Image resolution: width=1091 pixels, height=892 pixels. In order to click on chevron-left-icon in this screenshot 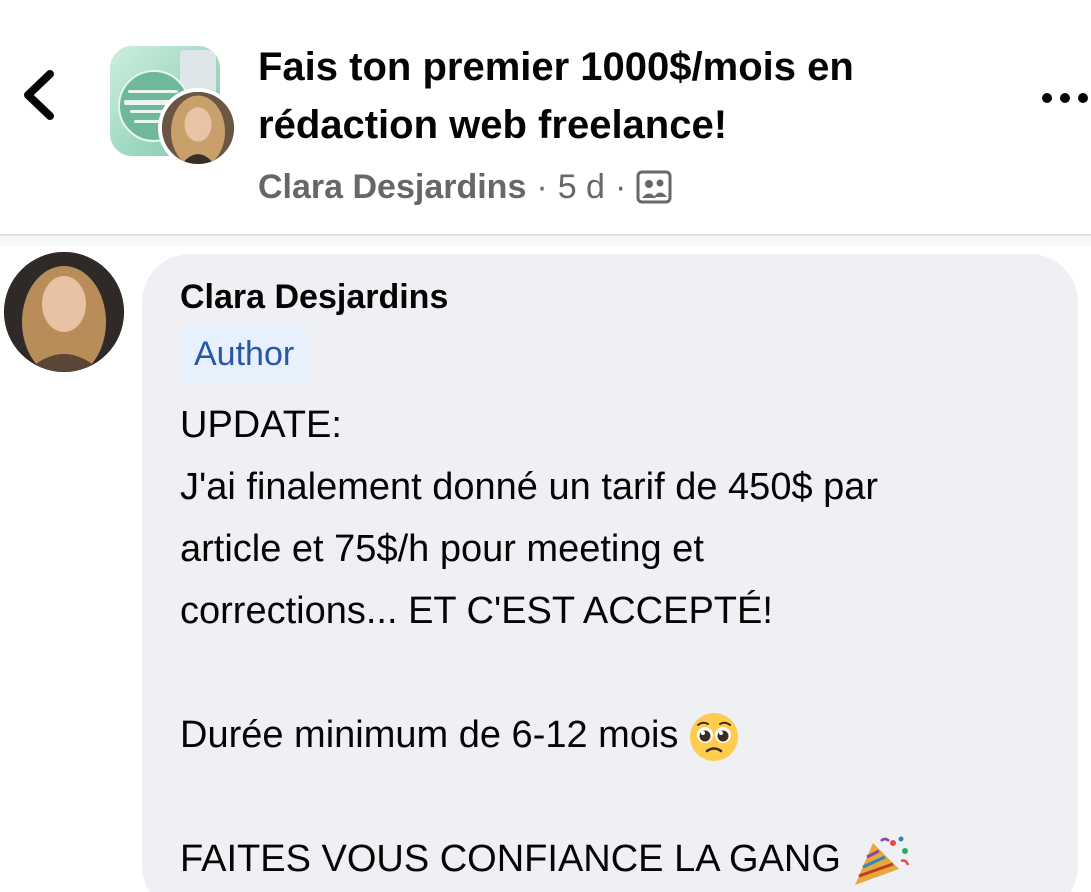, I will do `click(39, 95)`.